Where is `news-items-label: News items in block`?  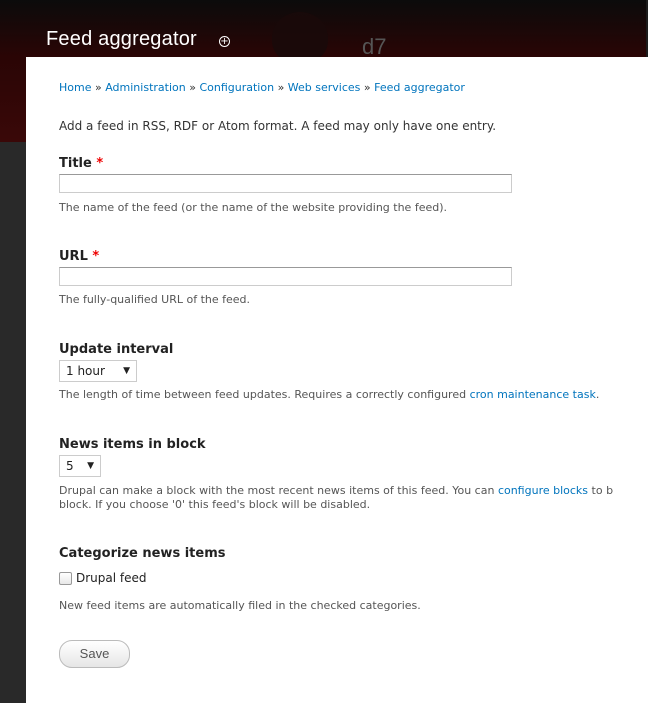 news-items-label: News items in block is located at coordinates (132, 444).